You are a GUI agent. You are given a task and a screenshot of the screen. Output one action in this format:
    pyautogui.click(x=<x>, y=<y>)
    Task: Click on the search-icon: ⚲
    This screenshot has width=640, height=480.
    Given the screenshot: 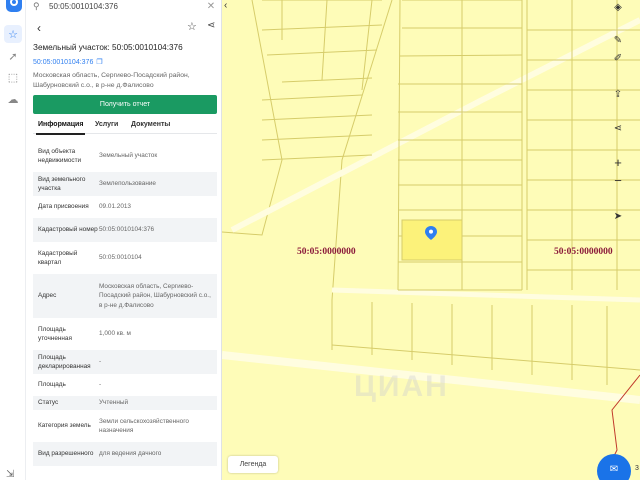 What is the action you would take?
    pyautogui.click(x=36, y=5)
    